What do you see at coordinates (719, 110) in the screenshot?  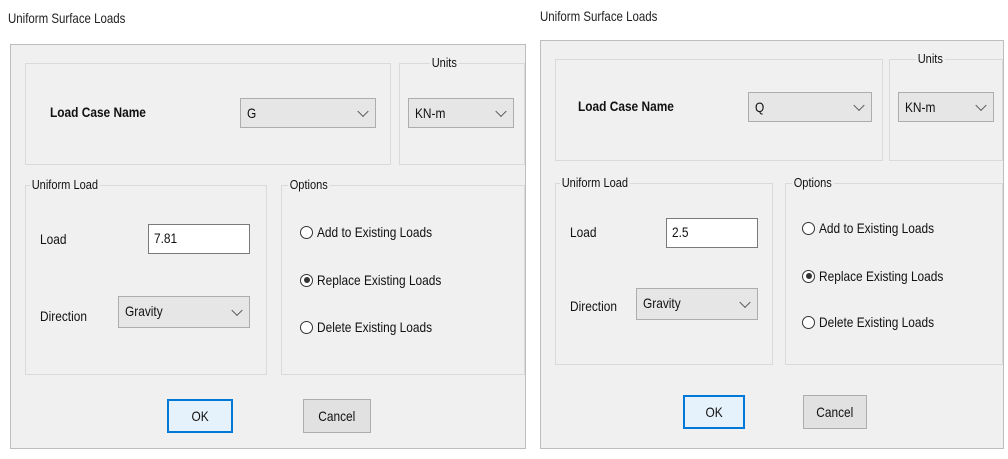 I see `load-case-group: Load Case Name Q` at bounding box center [719, 110].